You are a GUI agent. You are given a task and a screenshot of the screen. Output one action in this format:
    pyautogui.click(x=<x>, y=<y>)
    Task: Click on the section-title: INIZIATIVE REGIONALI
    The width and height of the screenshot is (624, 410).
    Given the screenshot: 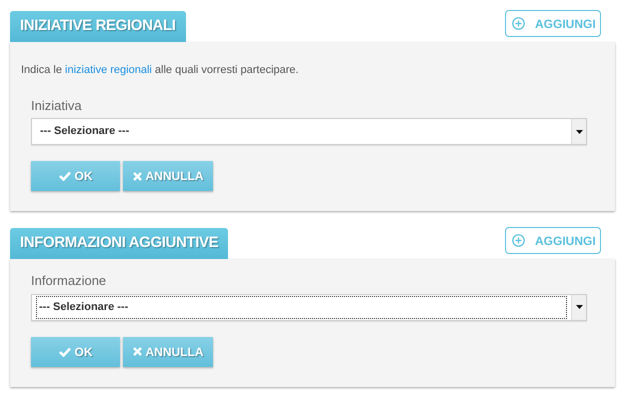 What is the action you would take?
    pyautogui.click(x=98, y=26)
    